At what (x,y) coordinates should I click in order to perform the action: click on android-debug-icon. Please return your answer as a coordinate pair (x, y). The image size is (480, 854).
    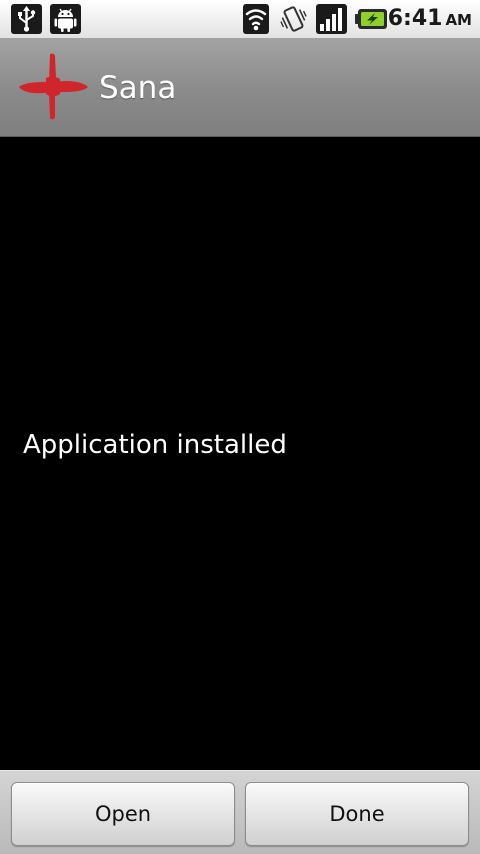
    Looking at the image, I should click on (65, 19).